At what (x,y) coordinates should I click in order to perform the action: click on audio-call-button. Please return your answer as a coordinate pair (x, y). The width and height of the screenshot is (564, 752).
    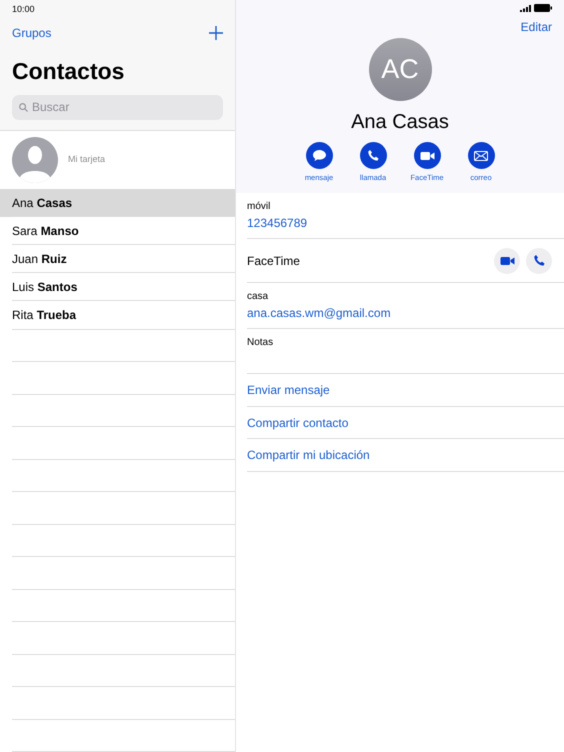
    Looking at the image, I should click on (539, 261).